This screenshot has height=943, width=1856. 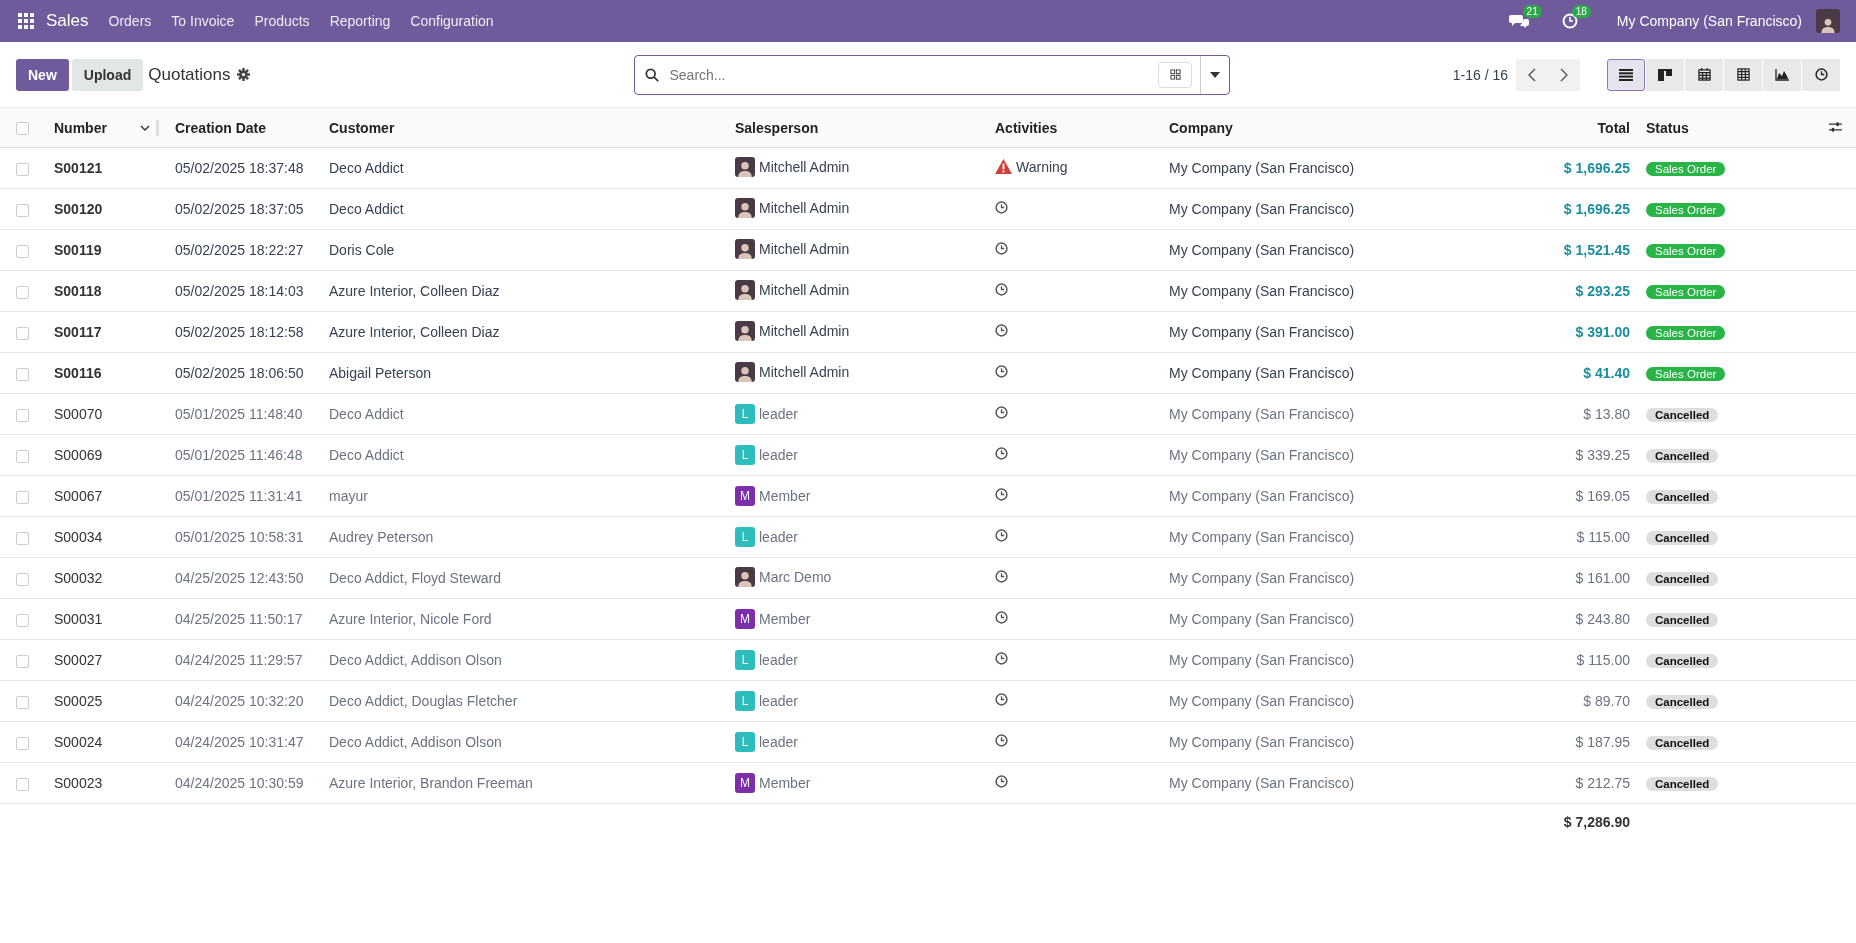 I want to click on column-header: Salesperson, so click(x=777, y=127).